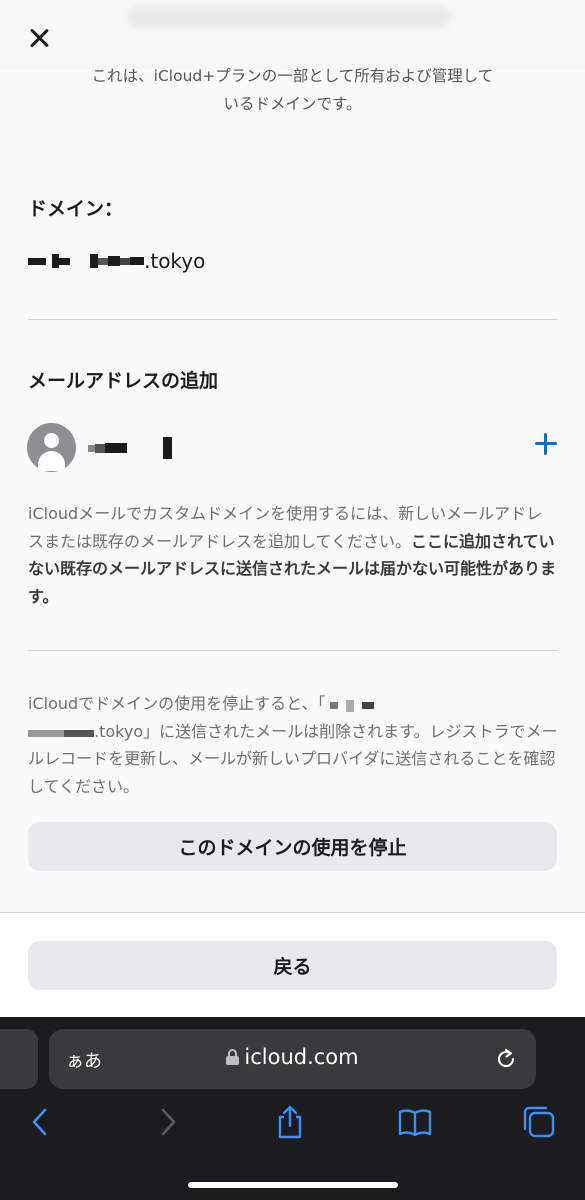  I want to click on sheet-header, so click(292, 35).